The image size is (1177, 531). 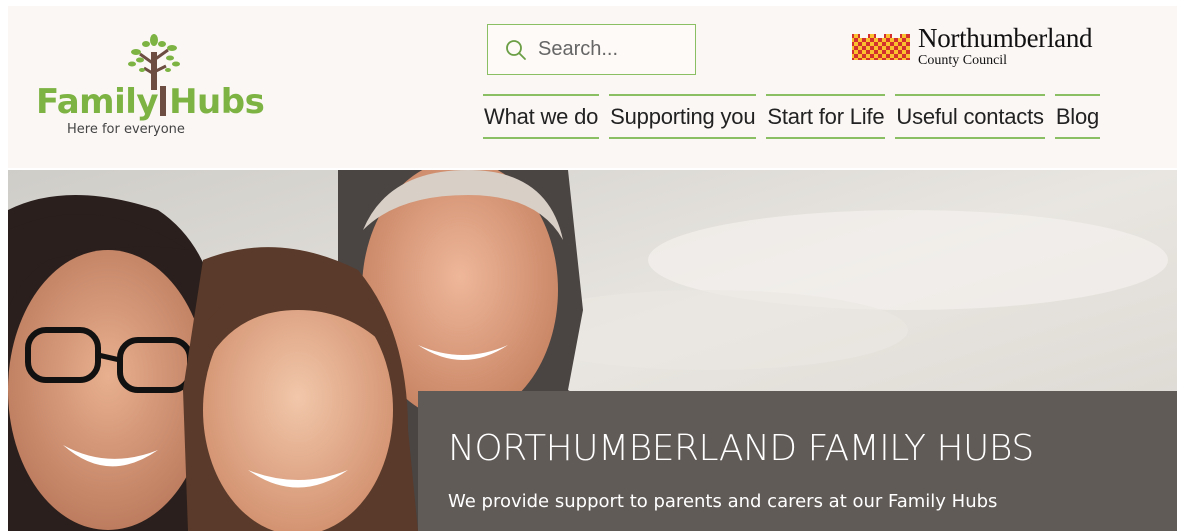 What do you see at coordinates (217, 102) in the screenshot?
I see `logo-word-right: Hubs` at bounding box center [217, 102].